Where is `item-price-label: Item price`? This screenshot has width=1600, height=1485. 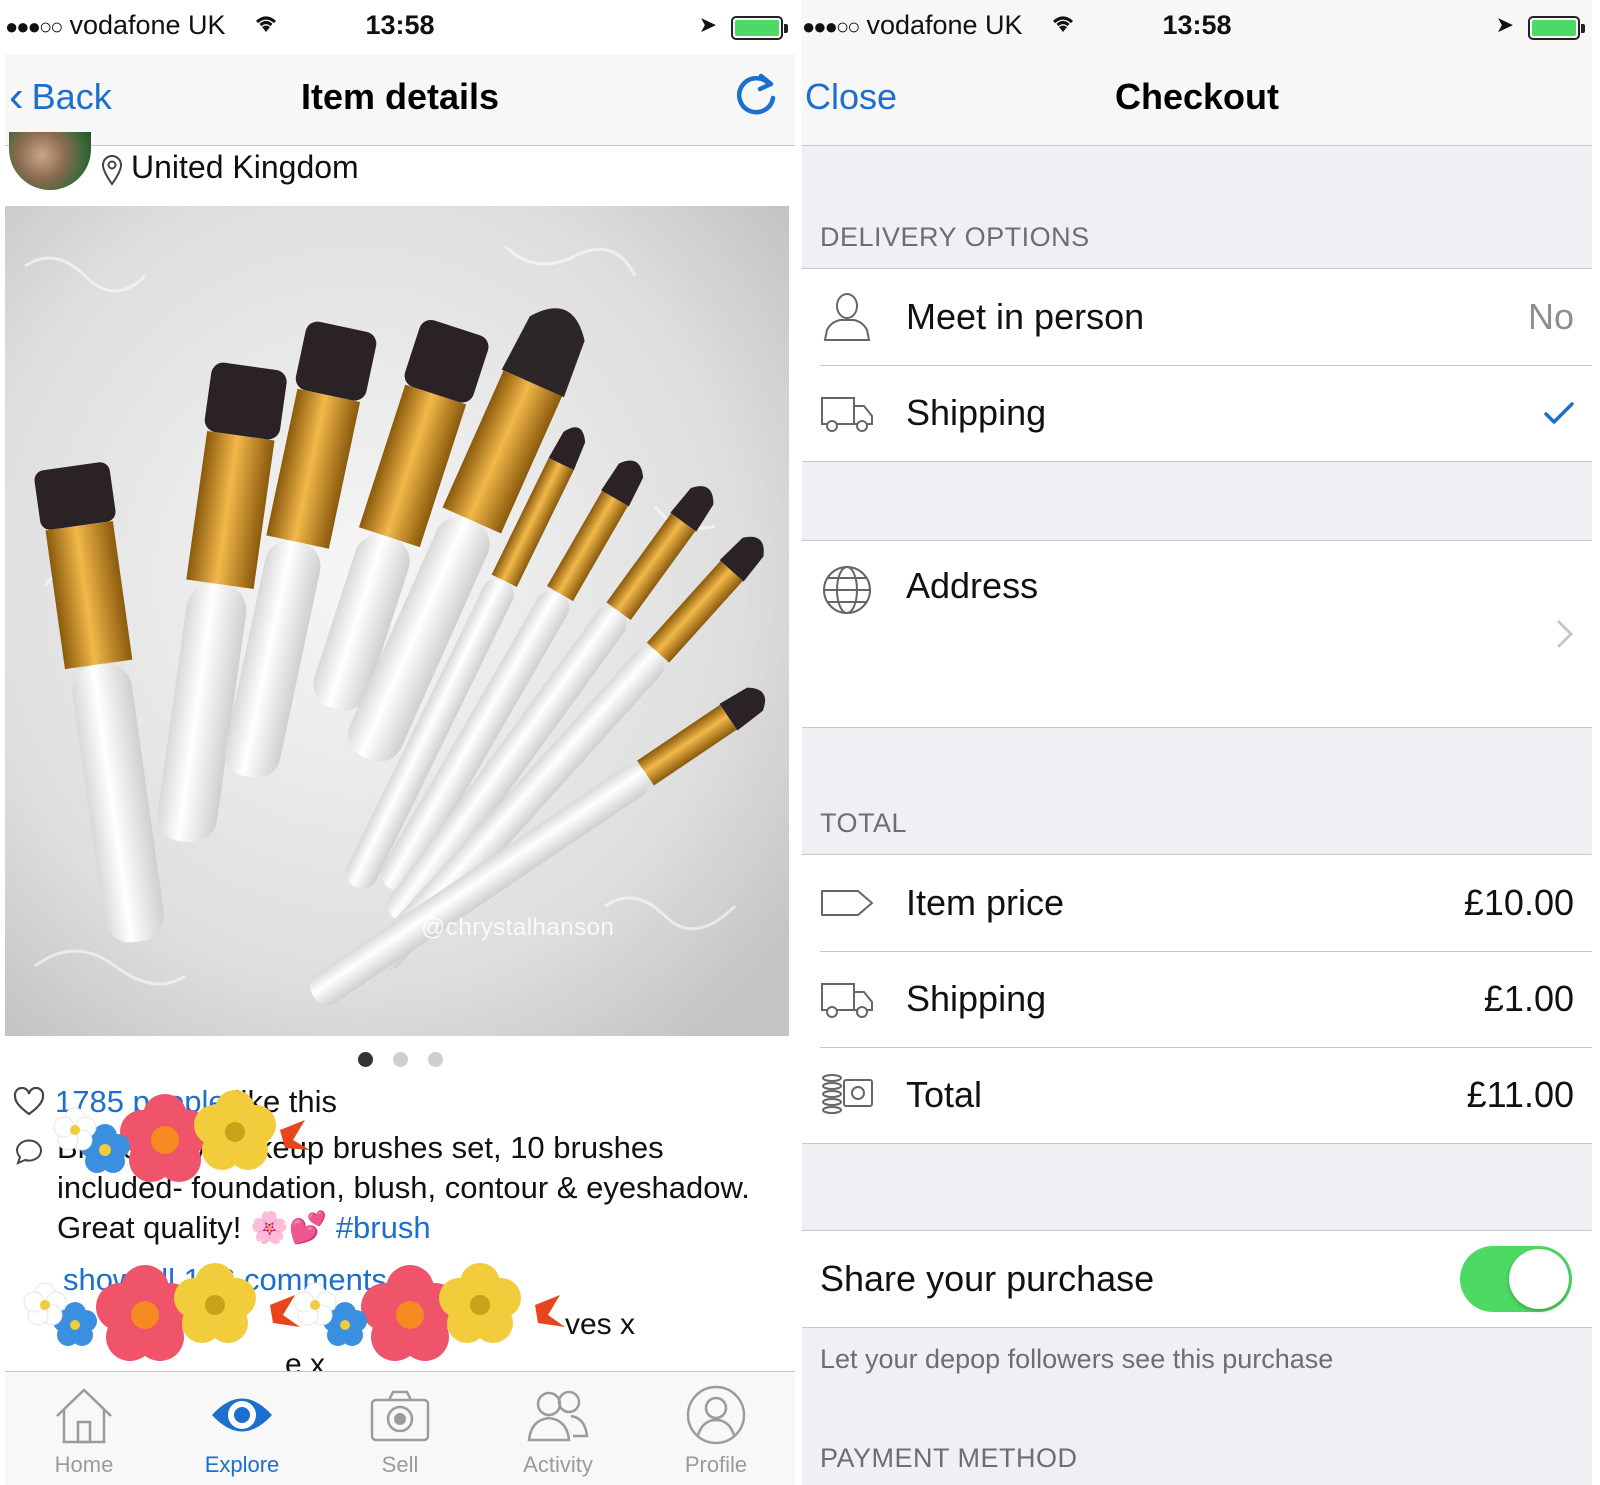
item-price-label: Item price is located at coordinates (985, 902).